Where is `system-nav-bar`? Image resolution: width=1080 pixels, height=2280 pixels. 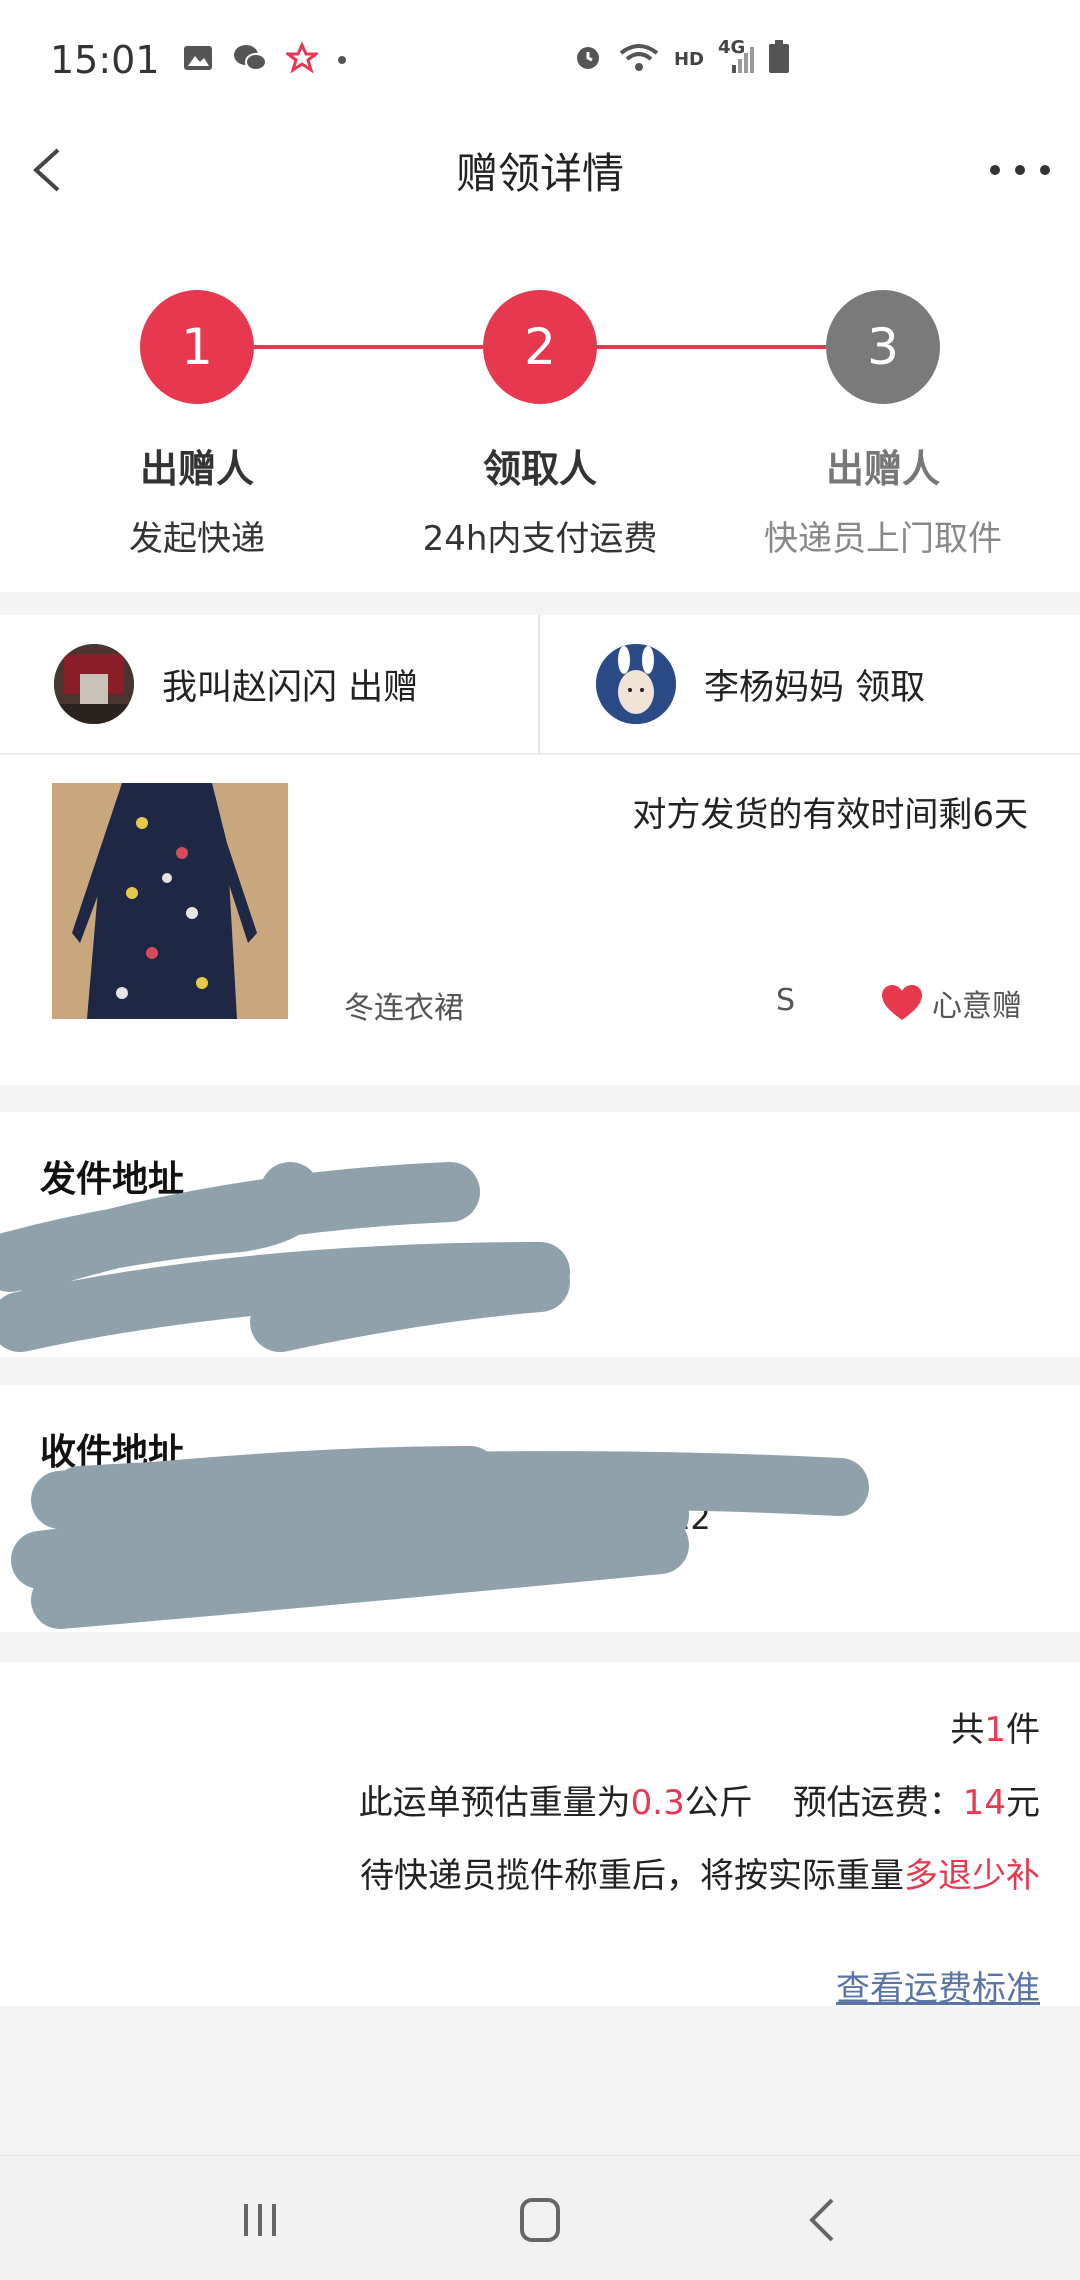 system-nav-bar is located at coordinates (540, 2217).